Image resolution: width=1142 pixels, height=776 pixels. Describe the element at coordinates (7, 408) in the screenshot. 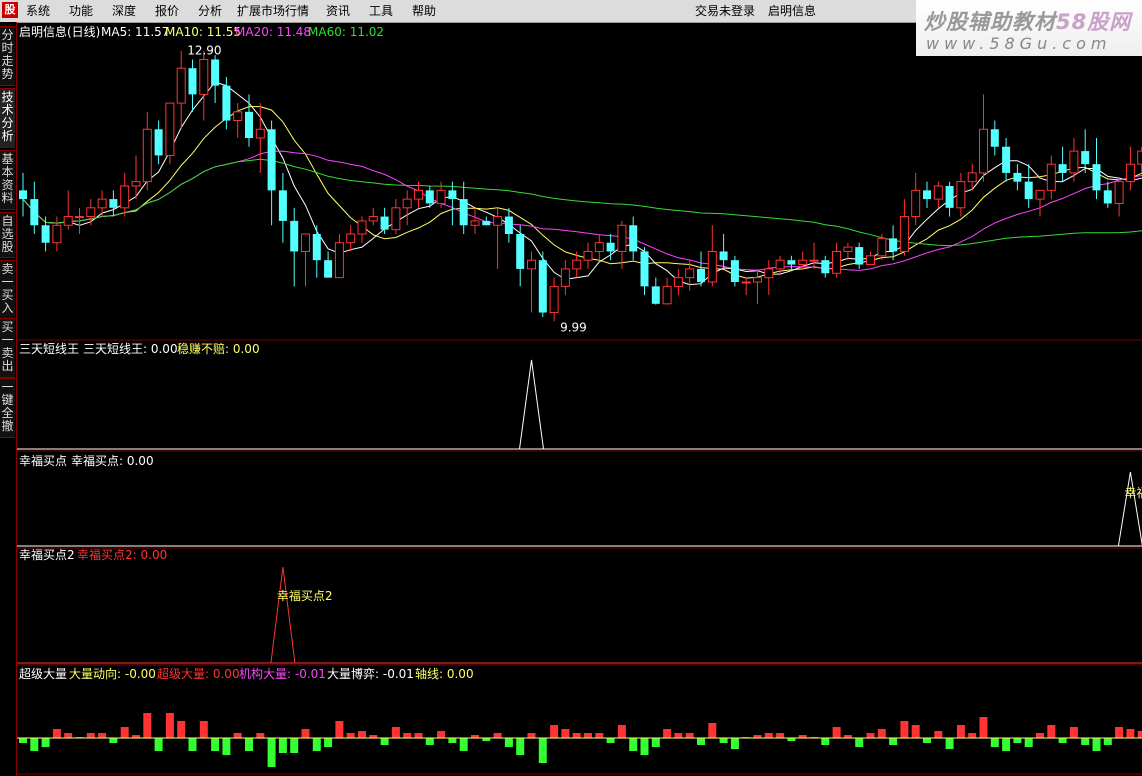

I see `side-tab-cancel-all: 一键全撤` at that location.